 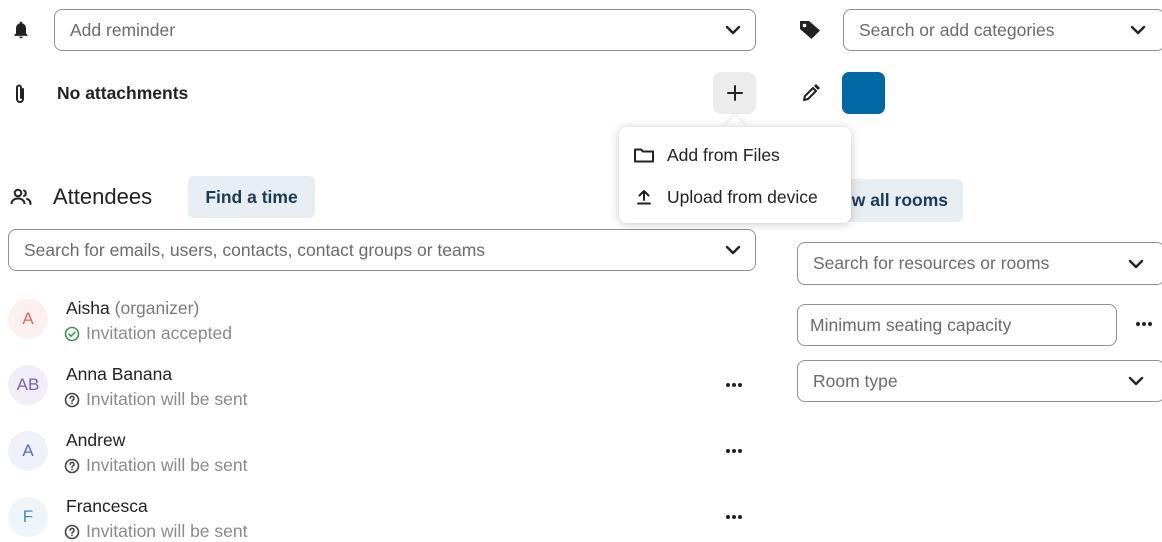 I want to click on attendee-name-text: Andrew, so click(x=96, y=440).